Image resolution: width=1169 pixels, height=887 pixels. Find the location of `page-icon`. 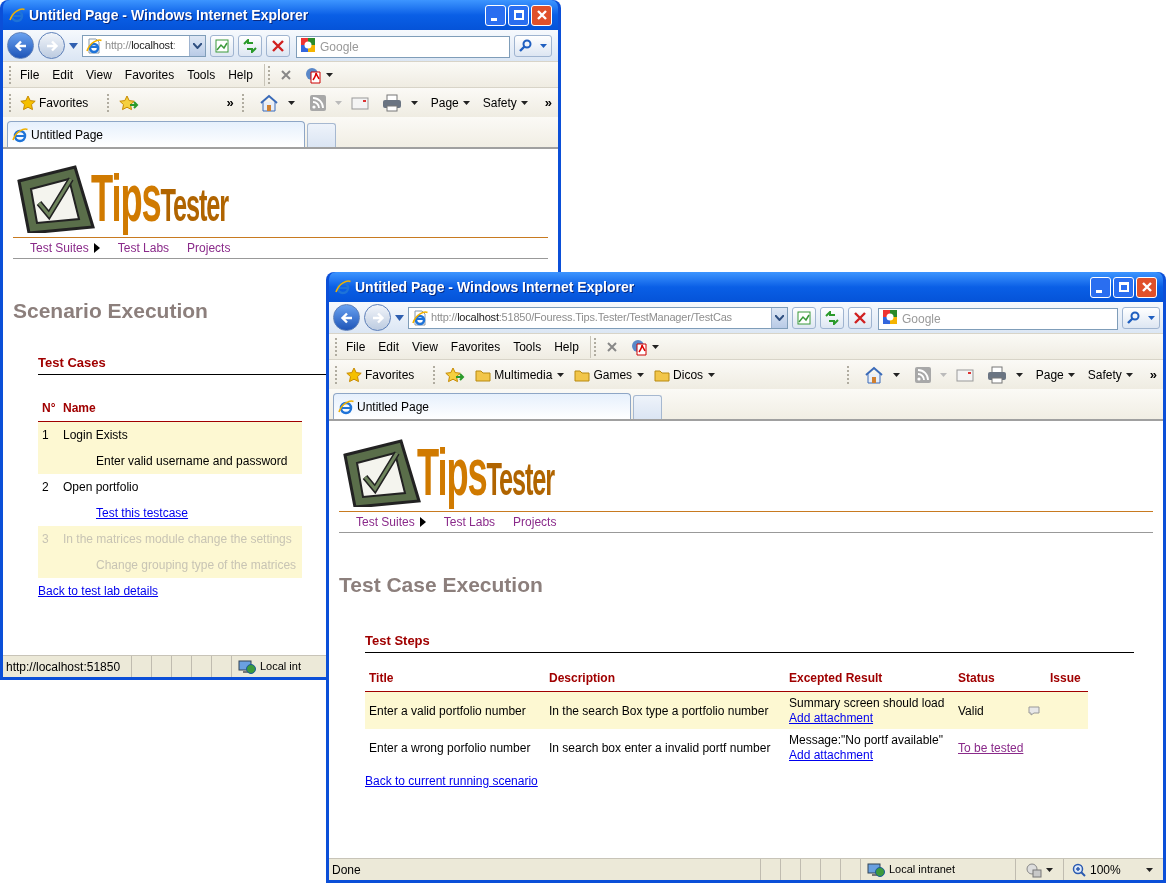

page-icon is located at coordinates (94, 45).